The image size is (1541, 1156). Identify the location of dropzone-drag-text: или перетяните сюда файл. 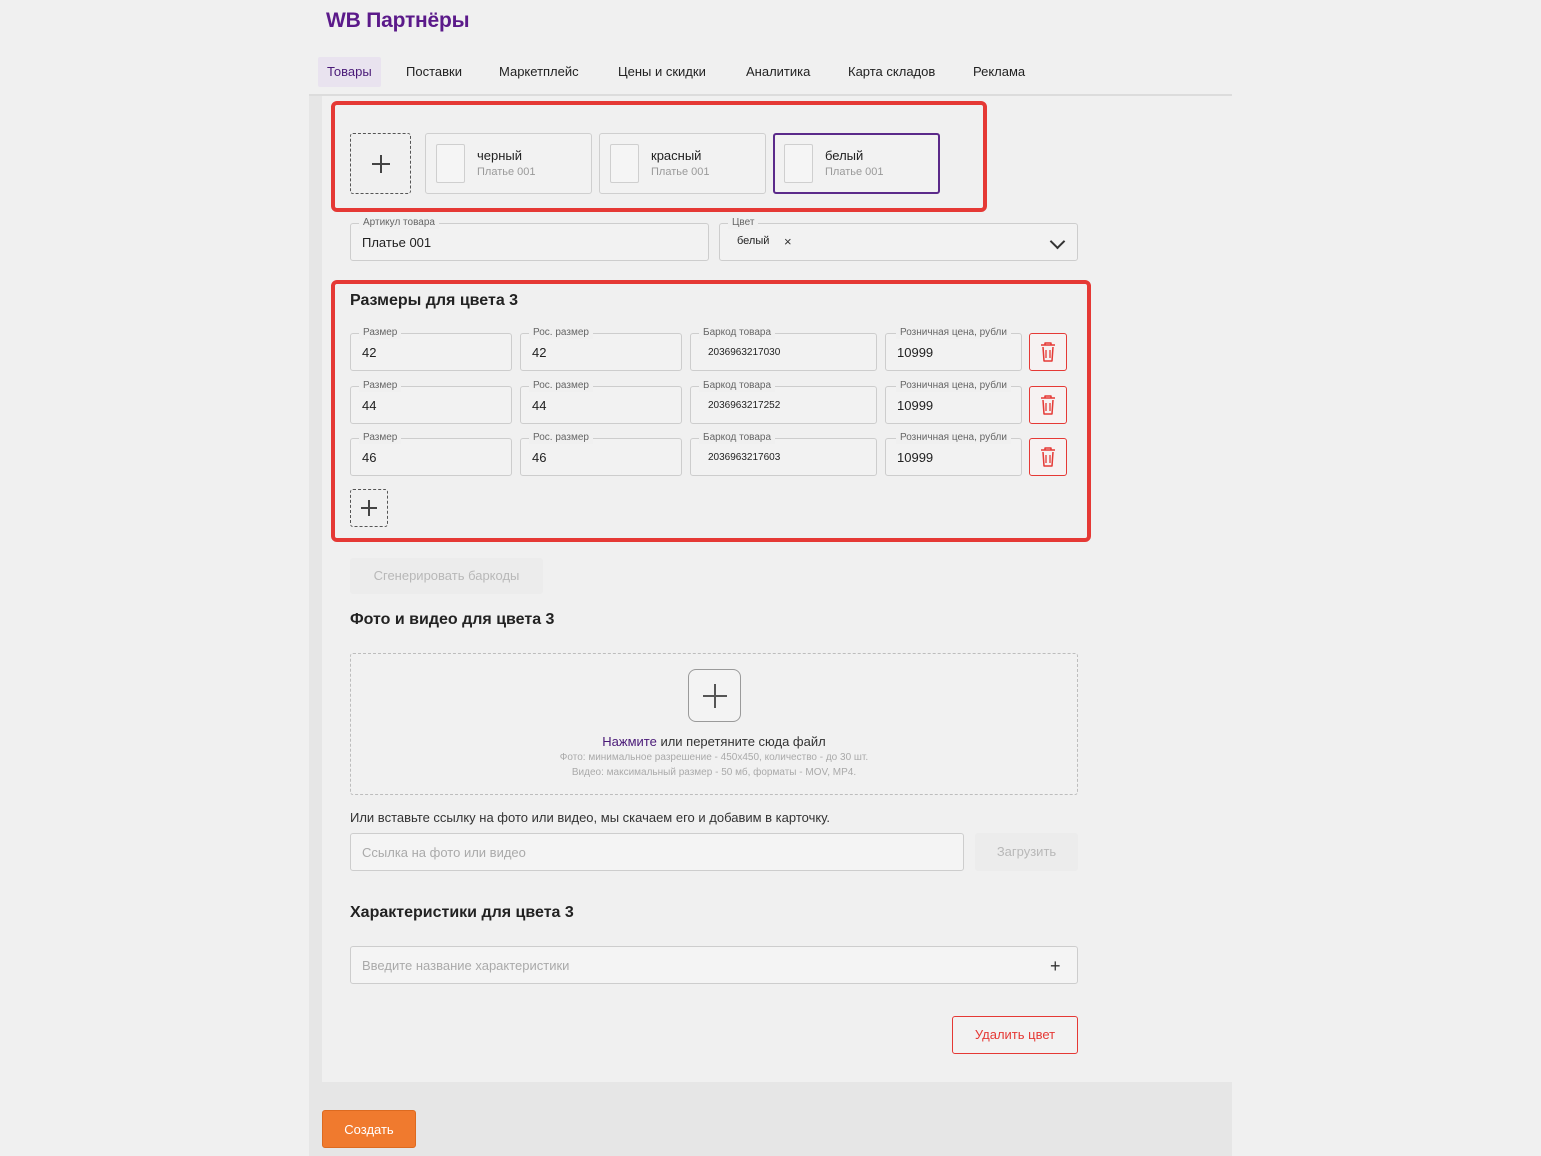
(741, 741).